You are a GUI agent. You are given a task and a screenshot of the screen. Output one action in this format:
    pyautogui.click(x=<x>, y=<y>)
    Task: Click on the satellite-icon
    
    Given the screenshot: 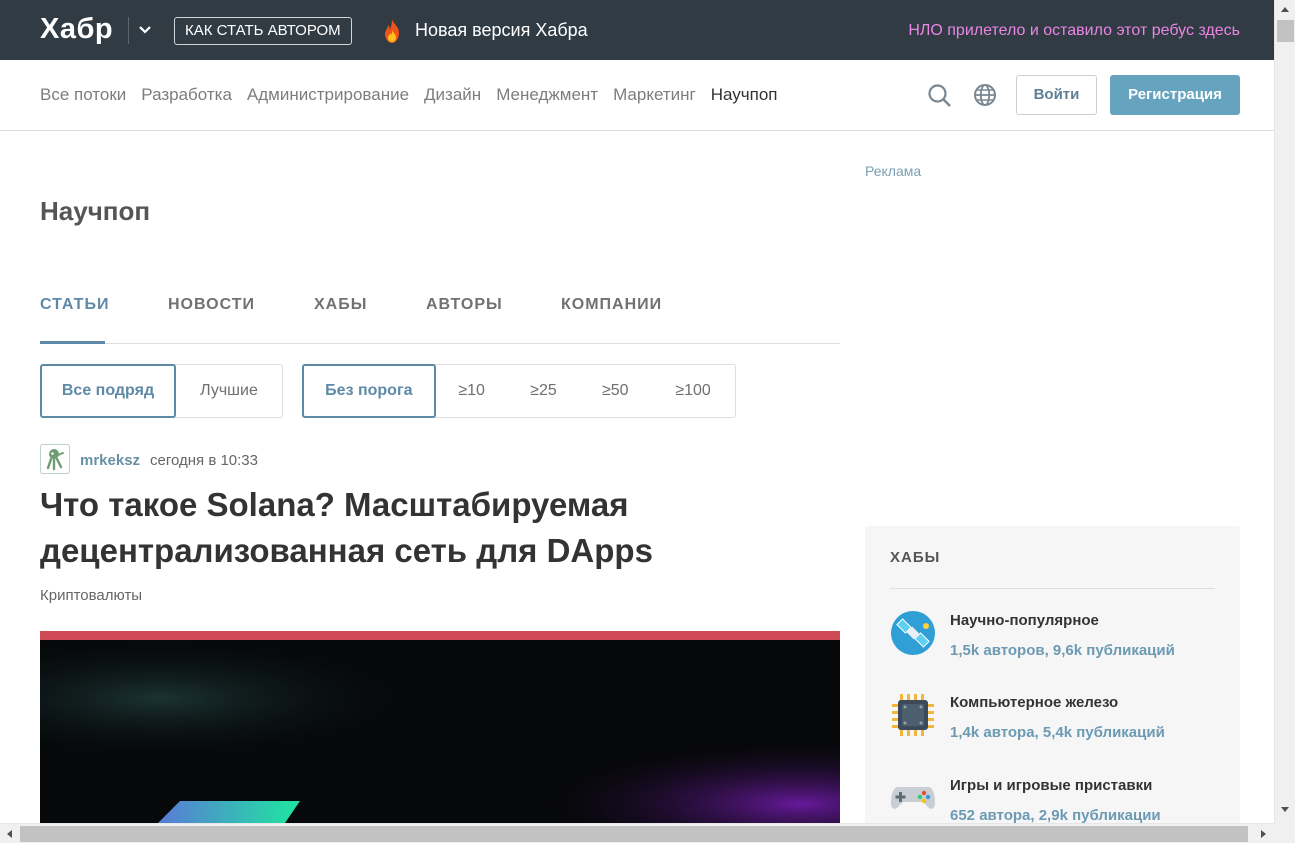 What is the action you would take?
    pyautogui.click(x=913, y=633)
    